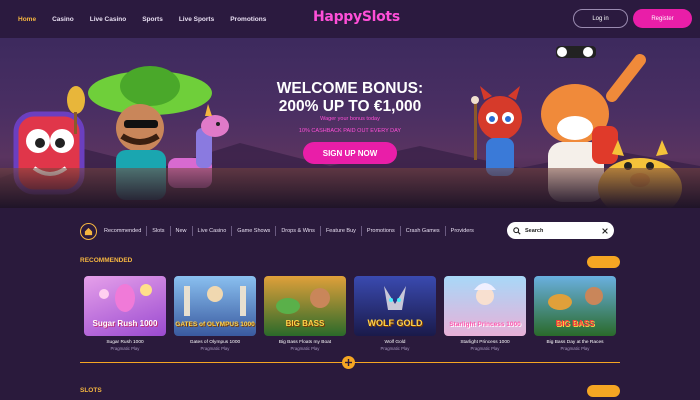 Image resolution: width=700 pixels, height=400 pixels. Describe the element at coordinates (108, 19) in the screenshot. I see `nav-live-casino: Live Casino` at that location.